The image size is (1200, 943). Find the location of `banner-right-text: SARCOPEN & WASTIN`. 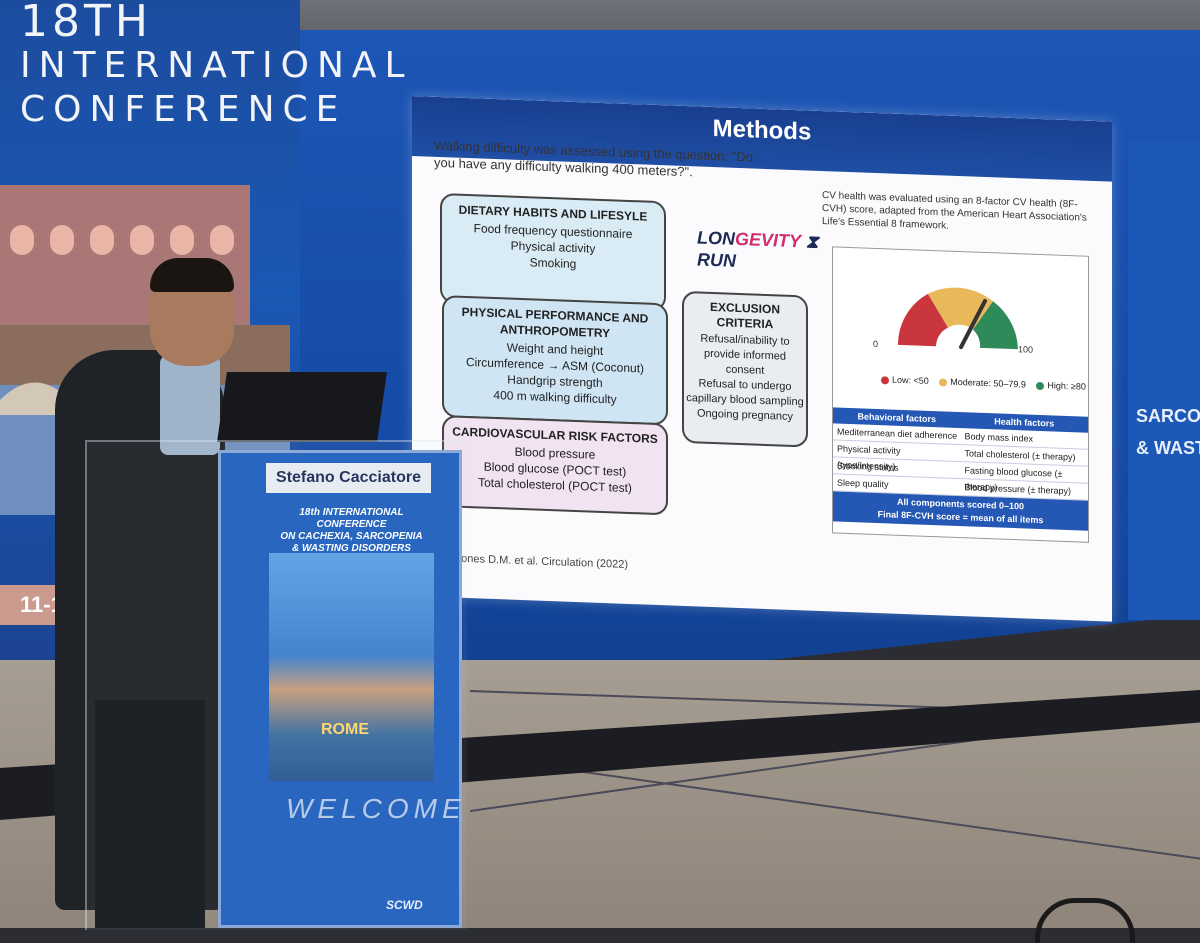

banner-right-text: SARCOPEN & WASTIN is located at coordinates (1168, 432).